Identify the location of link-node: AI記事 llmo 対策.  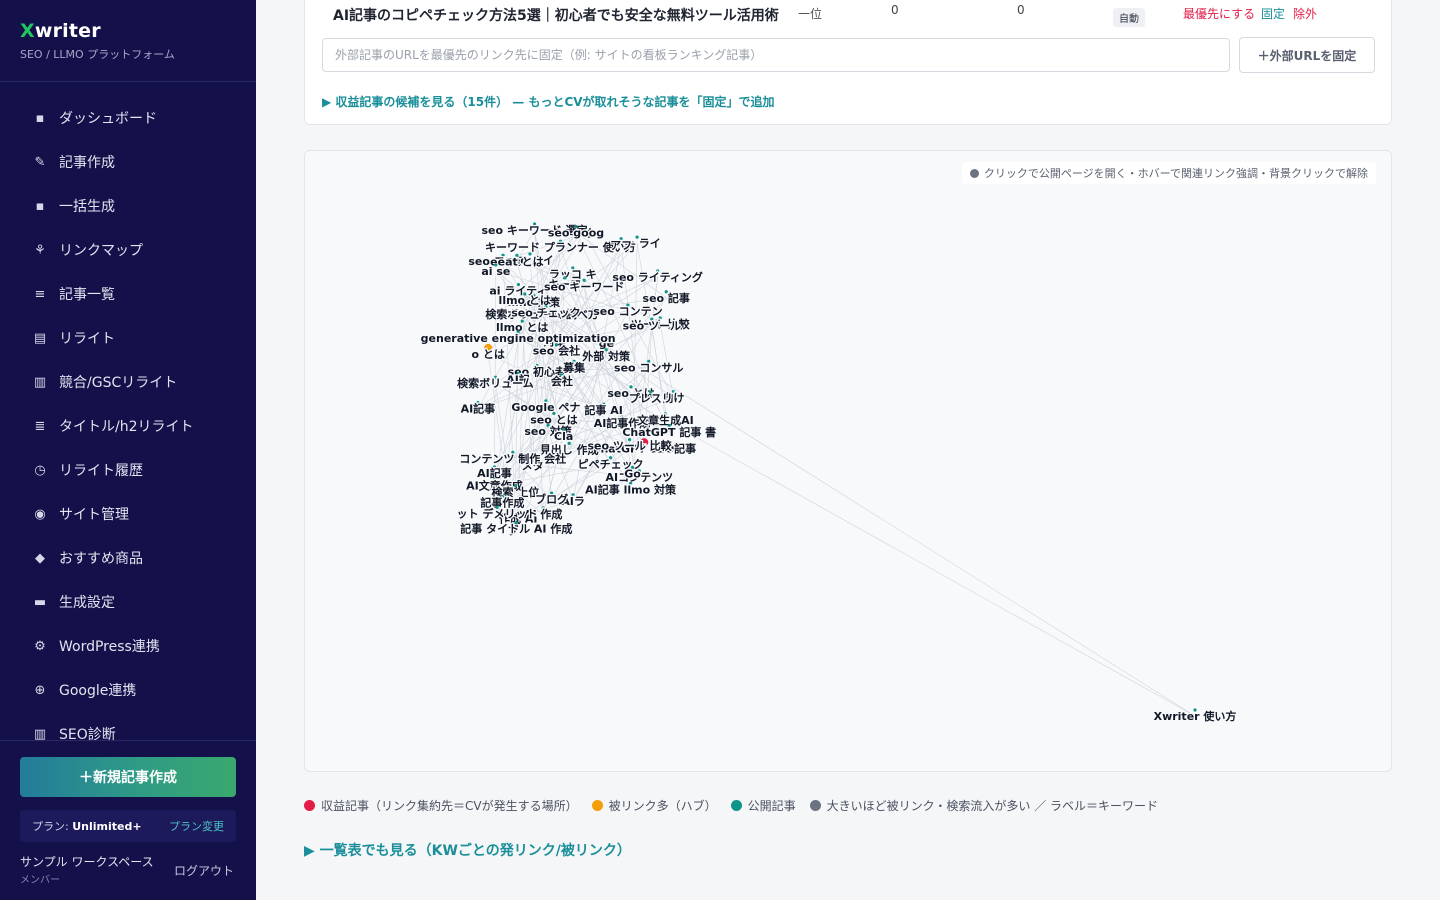
(631, 489).